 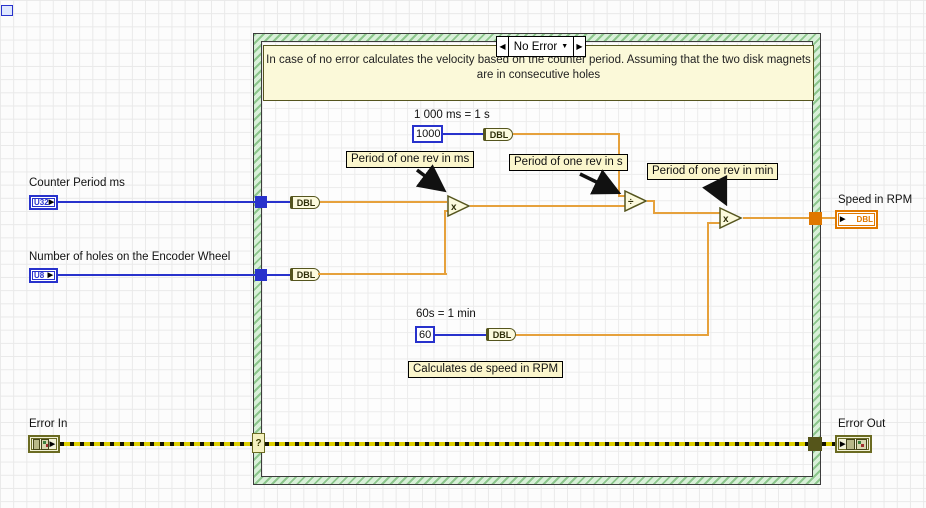 I want to click on screen-artifact, so click(x=7, y=10).